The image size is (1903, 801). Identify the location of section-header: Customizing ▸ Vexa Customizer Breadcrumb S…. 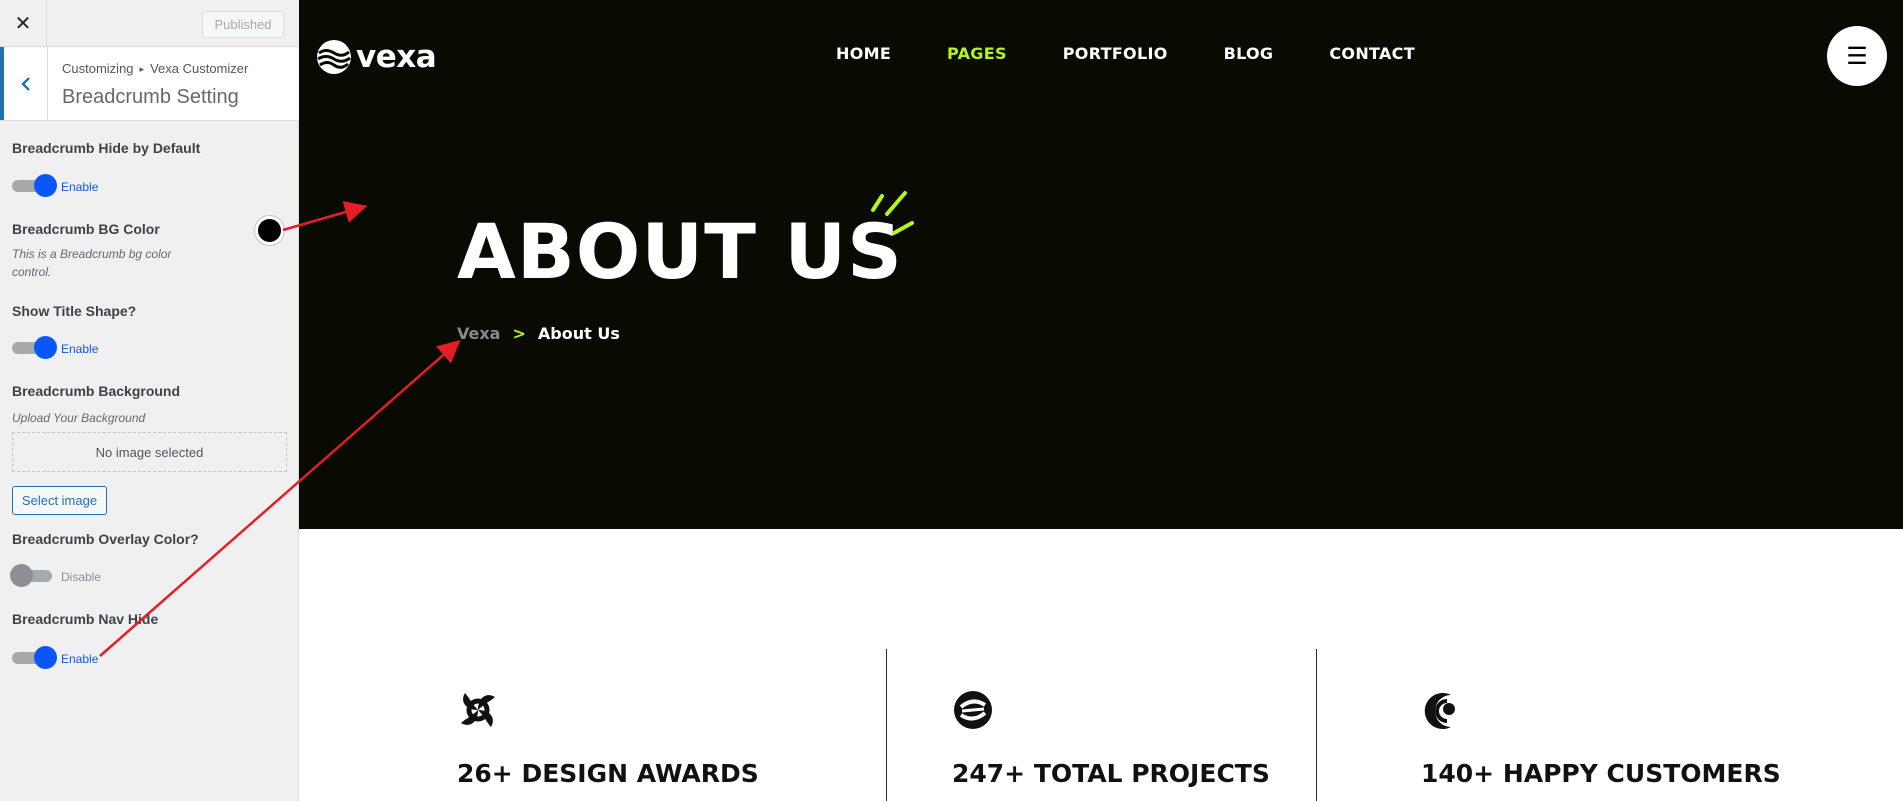
(149, 84).